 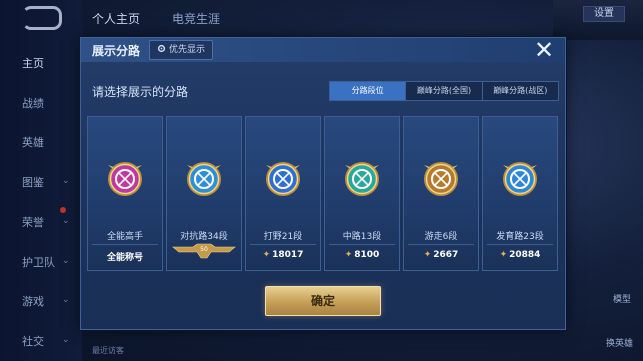 What do you see at coordinates (33, 301) in the screenshot?
I see `nav-game: 游戏` at bounding box center [33, 301].